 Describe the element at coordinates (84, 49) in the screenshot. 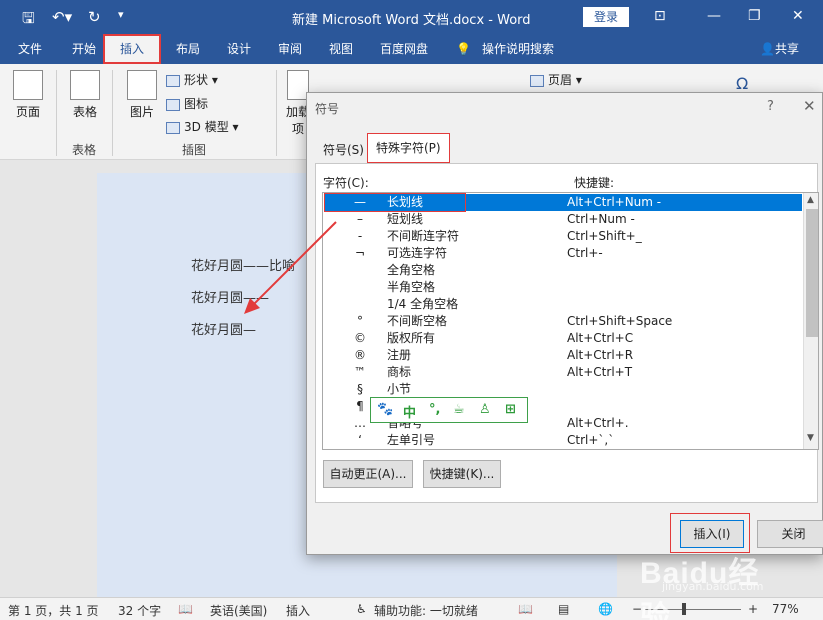

I see `tab-home: 开始` at that location.